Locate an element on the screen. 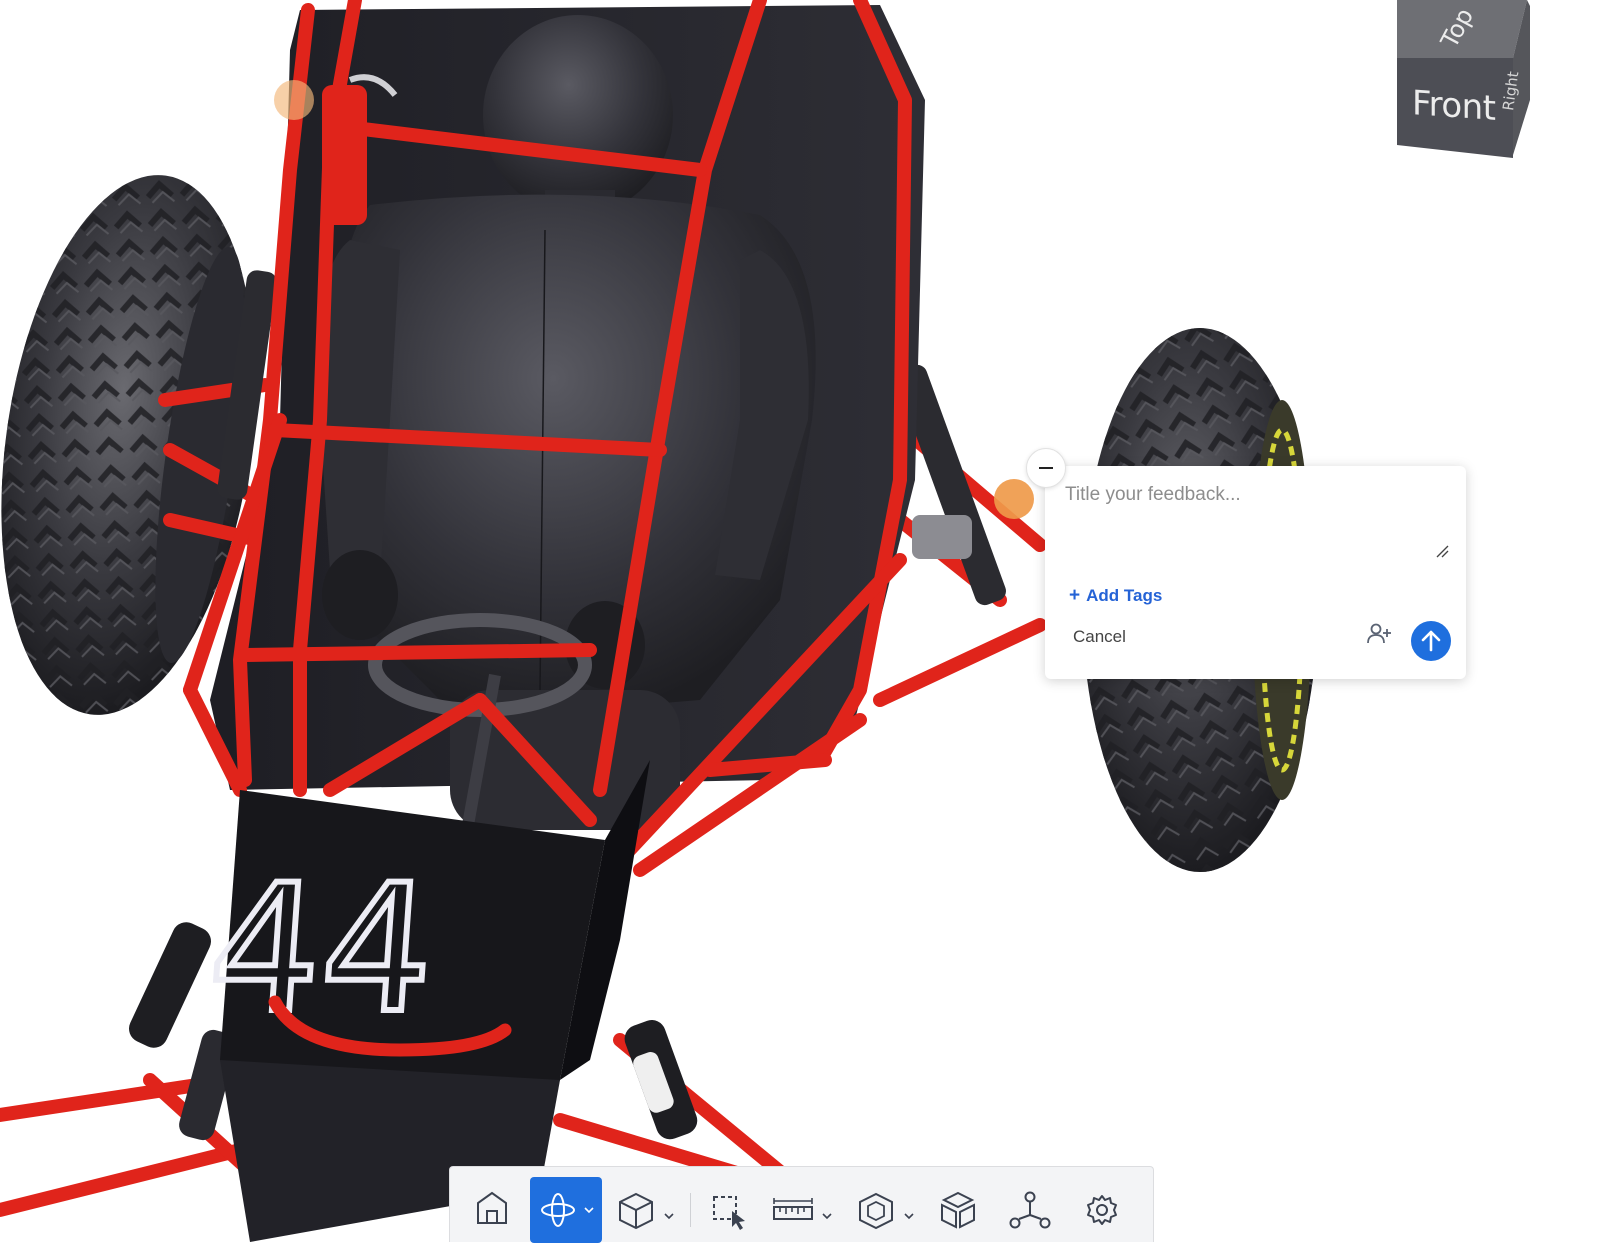 Image resolution: width=1600 pixels, height=1243 pixels. plus-icon: + is located at coordinates (1075, 595).